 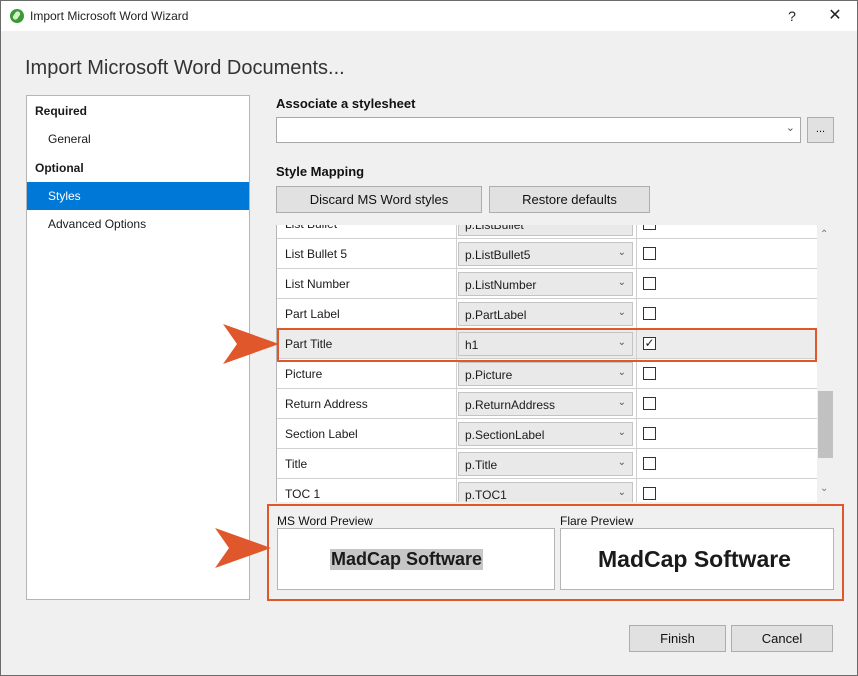 I want to click on style-select: p.PartLabel ⌄, so click(x=545, y=314).